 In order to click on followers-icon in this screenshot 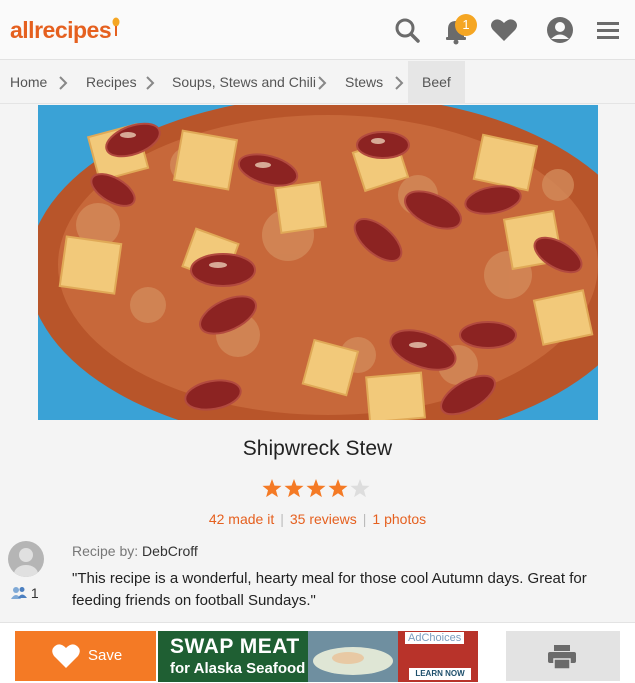, I will do `click(19, 593)`.